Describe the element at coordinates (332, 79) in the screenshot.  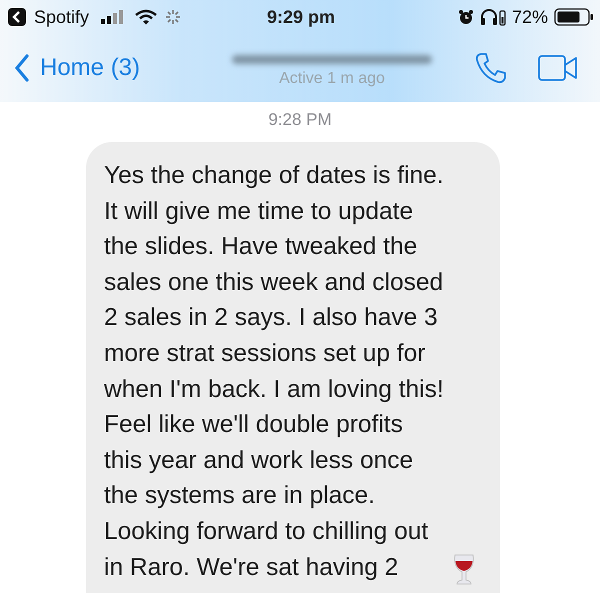
I see `active-status: Active 1 m ago` at that location.